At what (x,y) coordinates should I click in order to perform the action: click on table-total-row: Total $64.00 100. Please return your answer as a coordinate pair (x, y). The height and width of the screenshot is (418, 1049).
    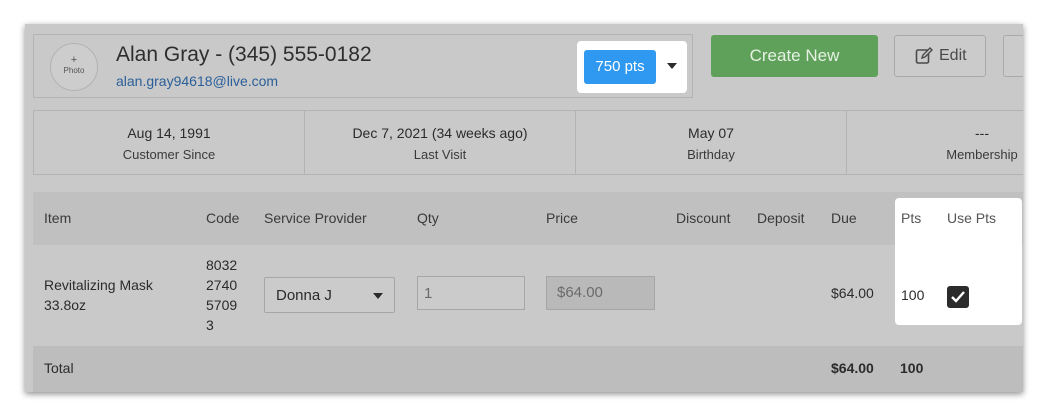
    Looking at the image, I should click on (528, 369).